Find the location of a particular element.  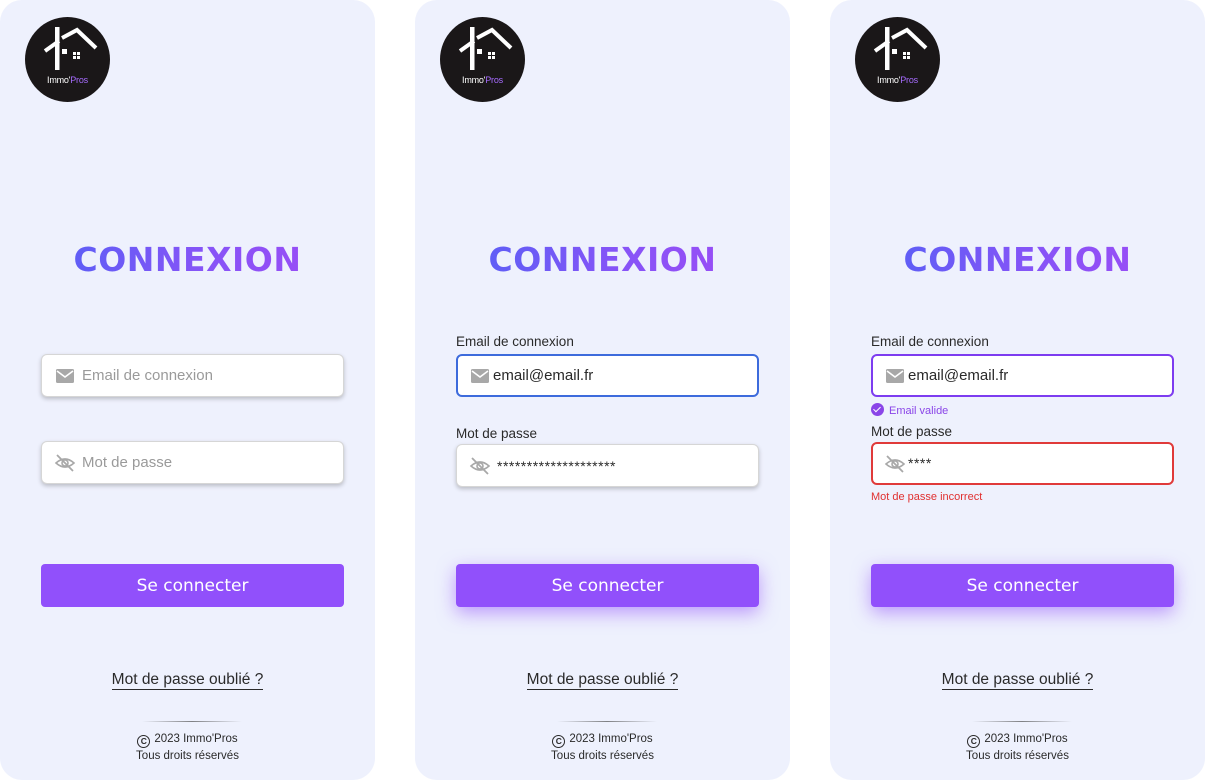

password-field: **** is located at coordinates (1022, 463).